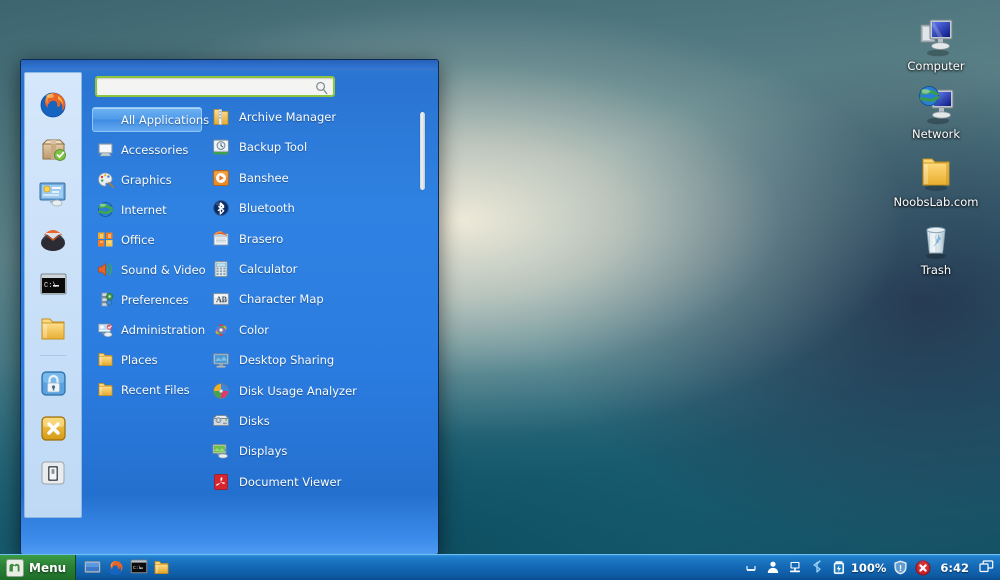  What do you see at coordinates (320, 421) in the screenshot?
I see `app-disks: Disks` at bounding box center [320, 421].